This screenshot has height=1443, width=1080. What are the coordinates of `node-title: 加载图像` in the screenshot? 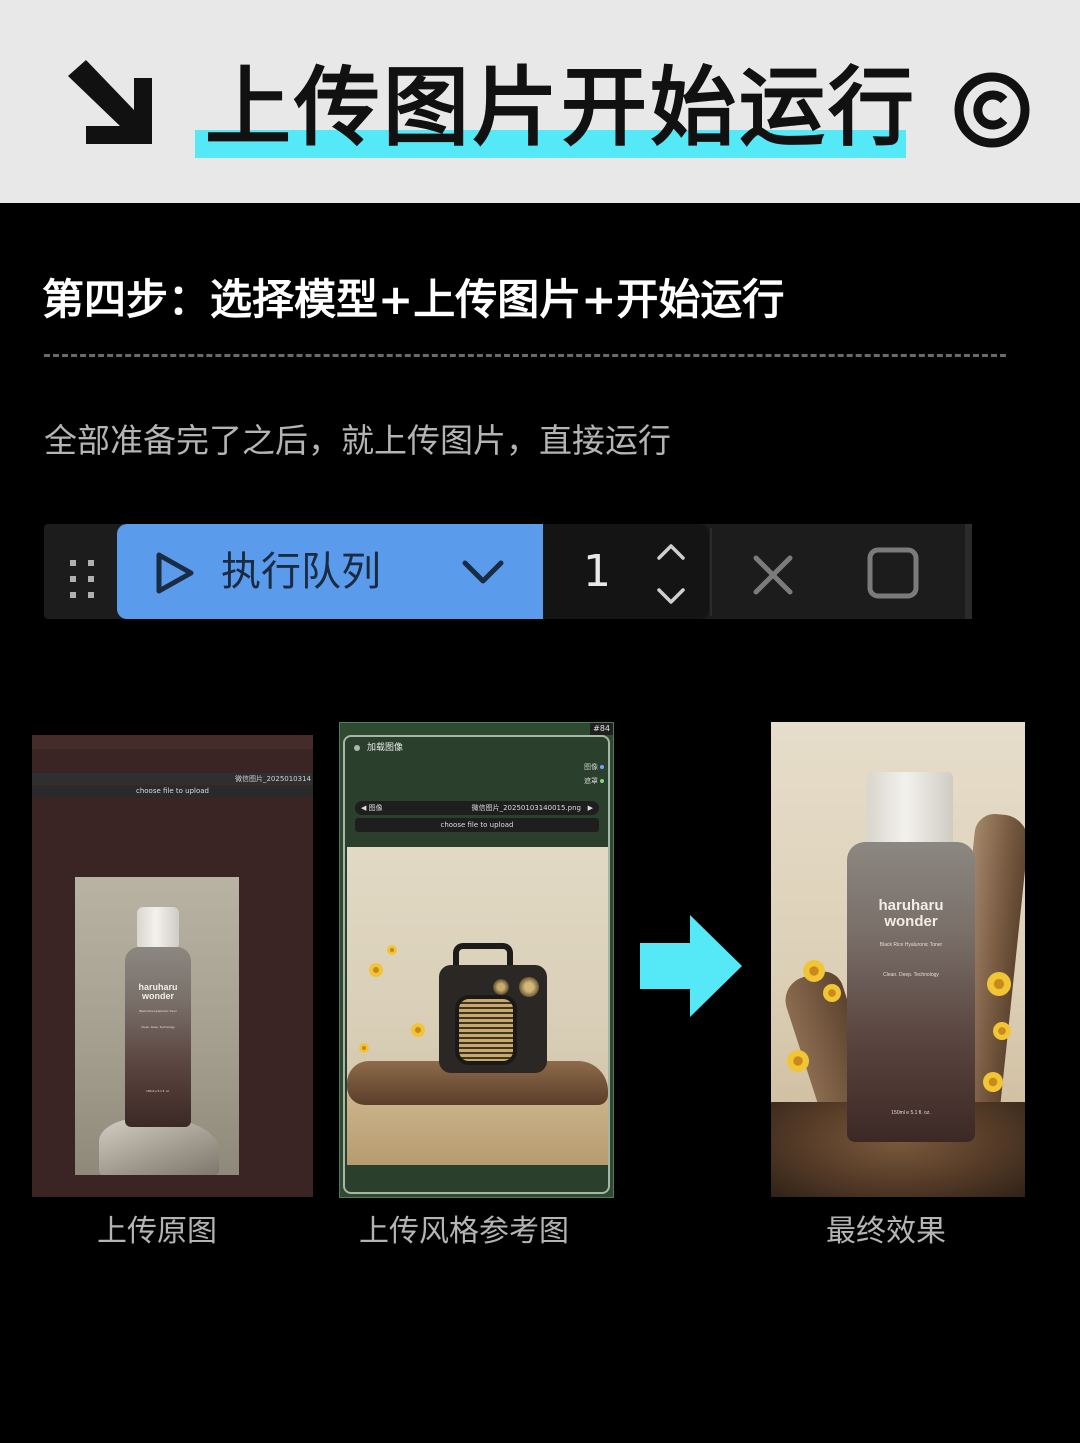 It's located at (385, 748).